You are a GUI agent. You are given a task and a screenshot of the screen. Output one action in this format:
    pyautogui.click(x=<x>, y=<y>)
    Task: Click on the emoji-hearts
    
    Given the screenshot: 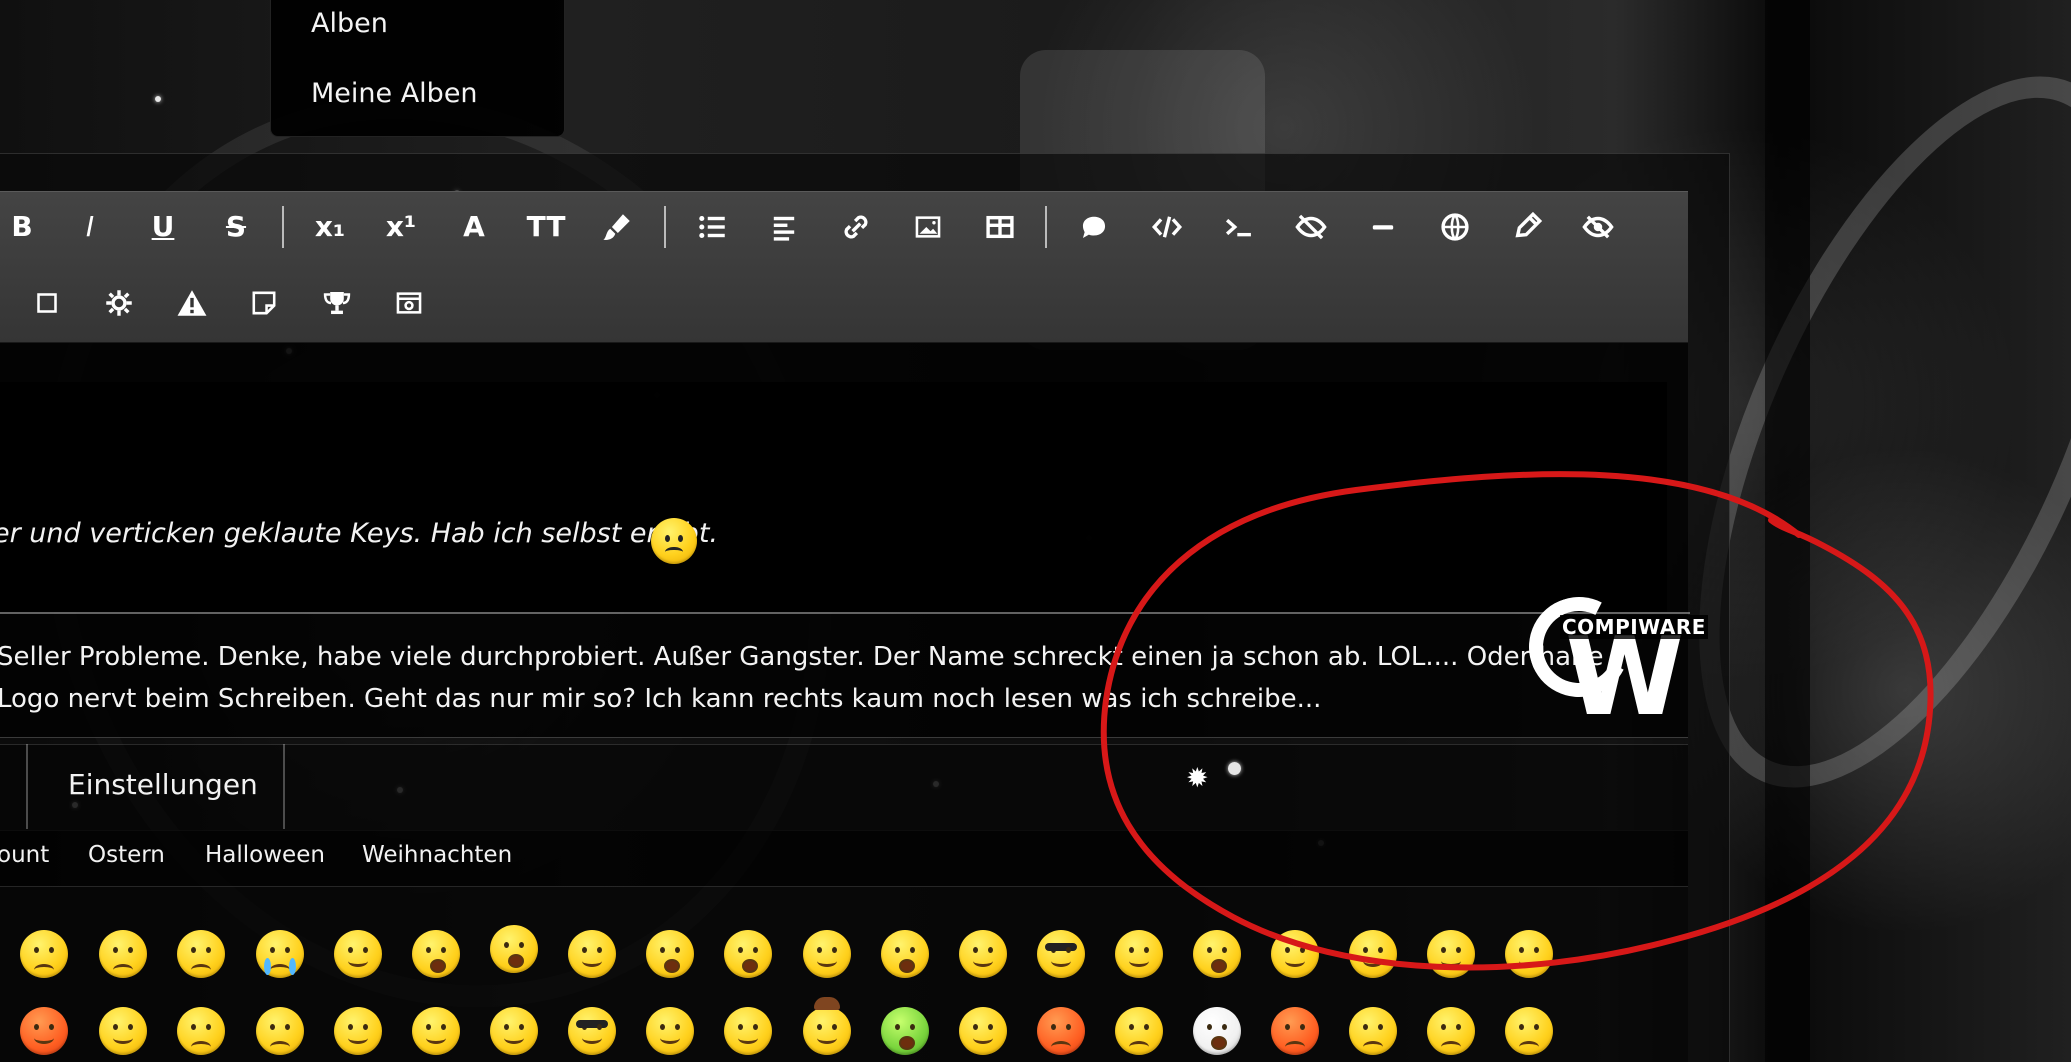 What is the action you would take?
    pyautogui.click(x=44, y=1031)
    